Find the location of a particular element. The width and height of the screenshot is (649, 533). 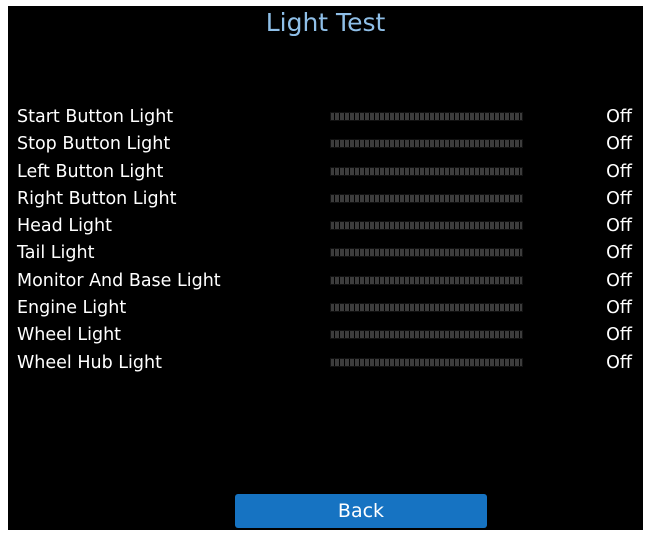

light-row-right-button: Right Button Light Off is located at coordinates (325, 201).